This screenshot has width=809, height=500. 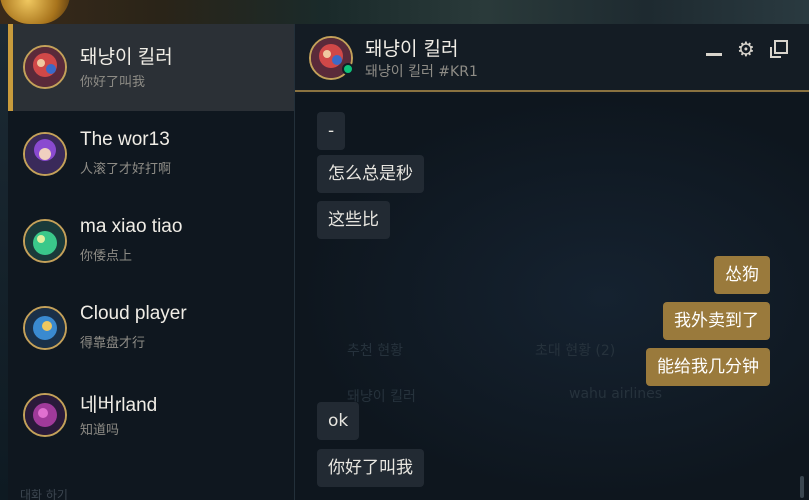 I want to click on friend-item: The wor13 人滚了才好打啊, so click(x=151, y=154).